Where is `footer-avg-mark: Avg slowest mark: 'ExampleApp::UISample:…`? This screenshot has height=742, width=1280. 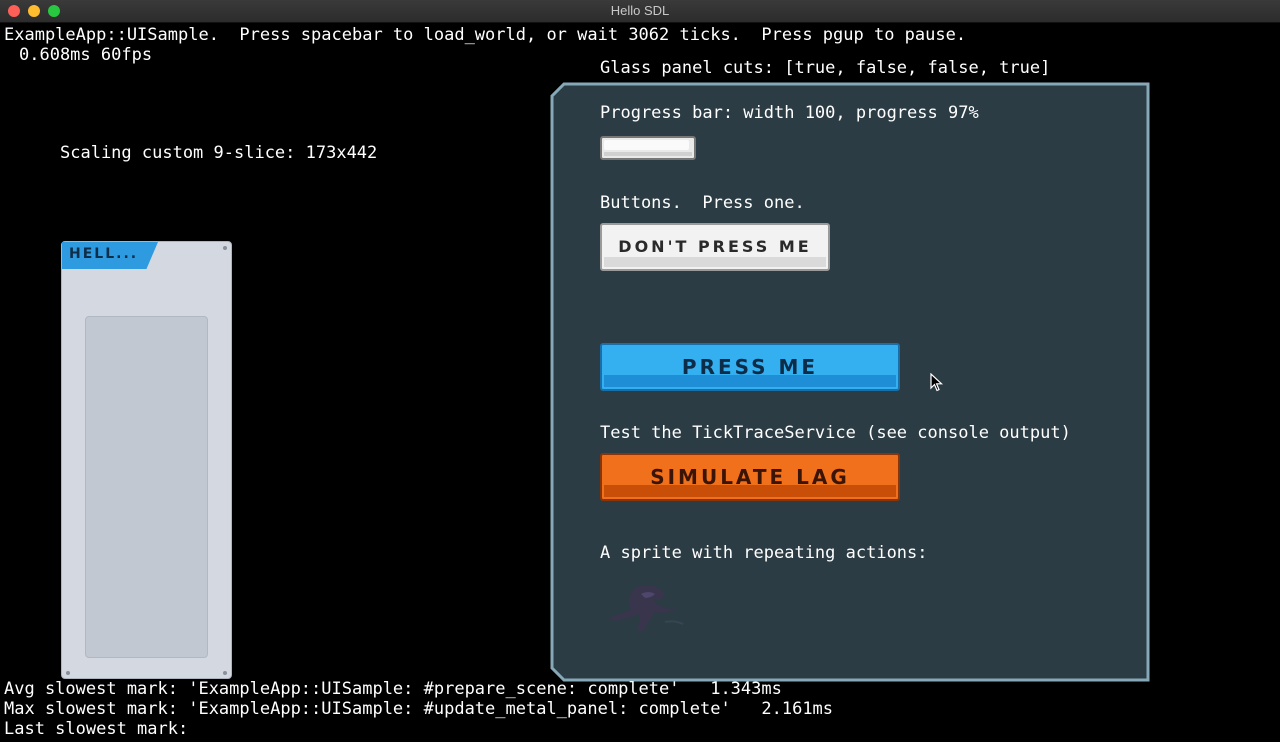
footer-avg-mark: Avg slowest mark: 'ExampleApp::UISample:… is located at coordinates (393, 689).